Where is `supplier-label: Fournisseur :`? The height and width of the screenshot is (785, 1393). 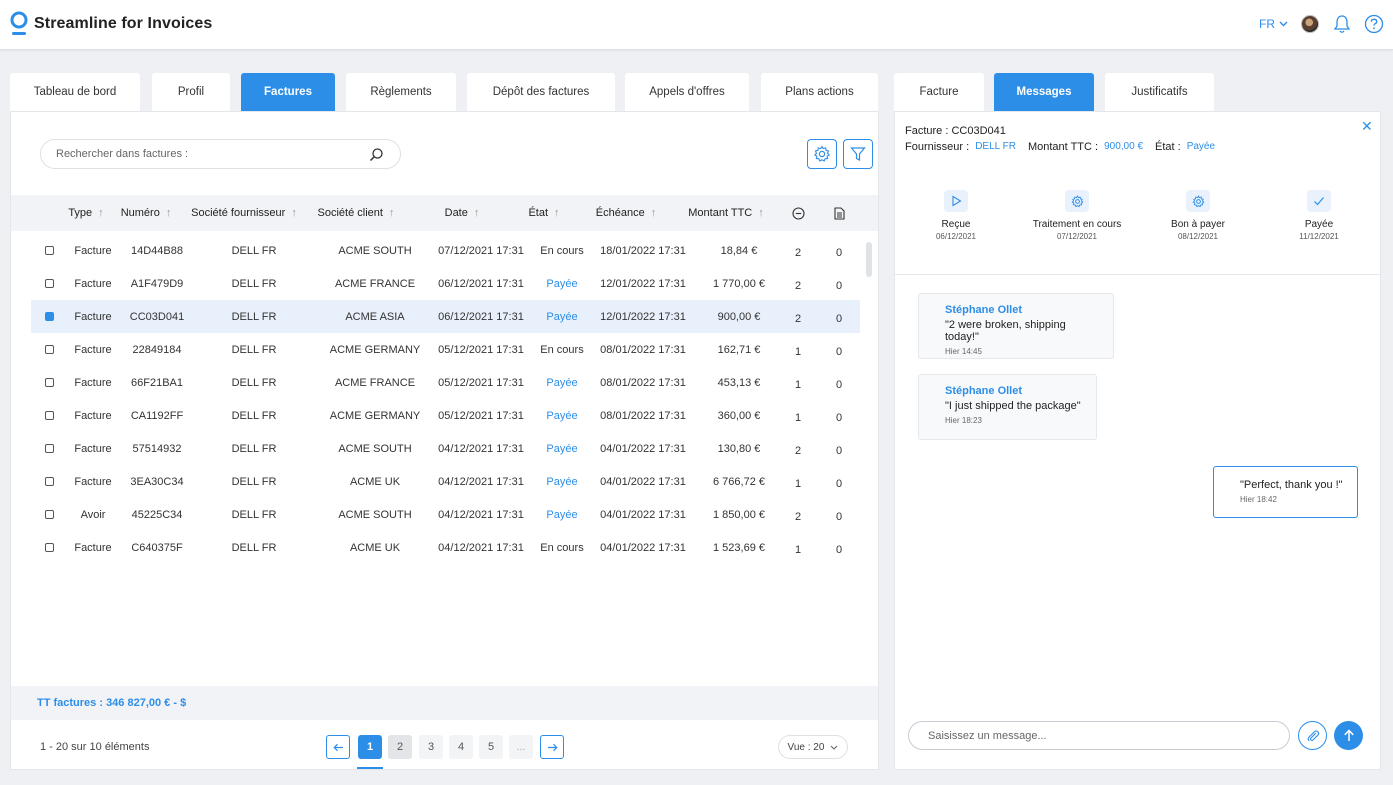
supplier-label: Fournisseur : is located at coordinates (937, 147).